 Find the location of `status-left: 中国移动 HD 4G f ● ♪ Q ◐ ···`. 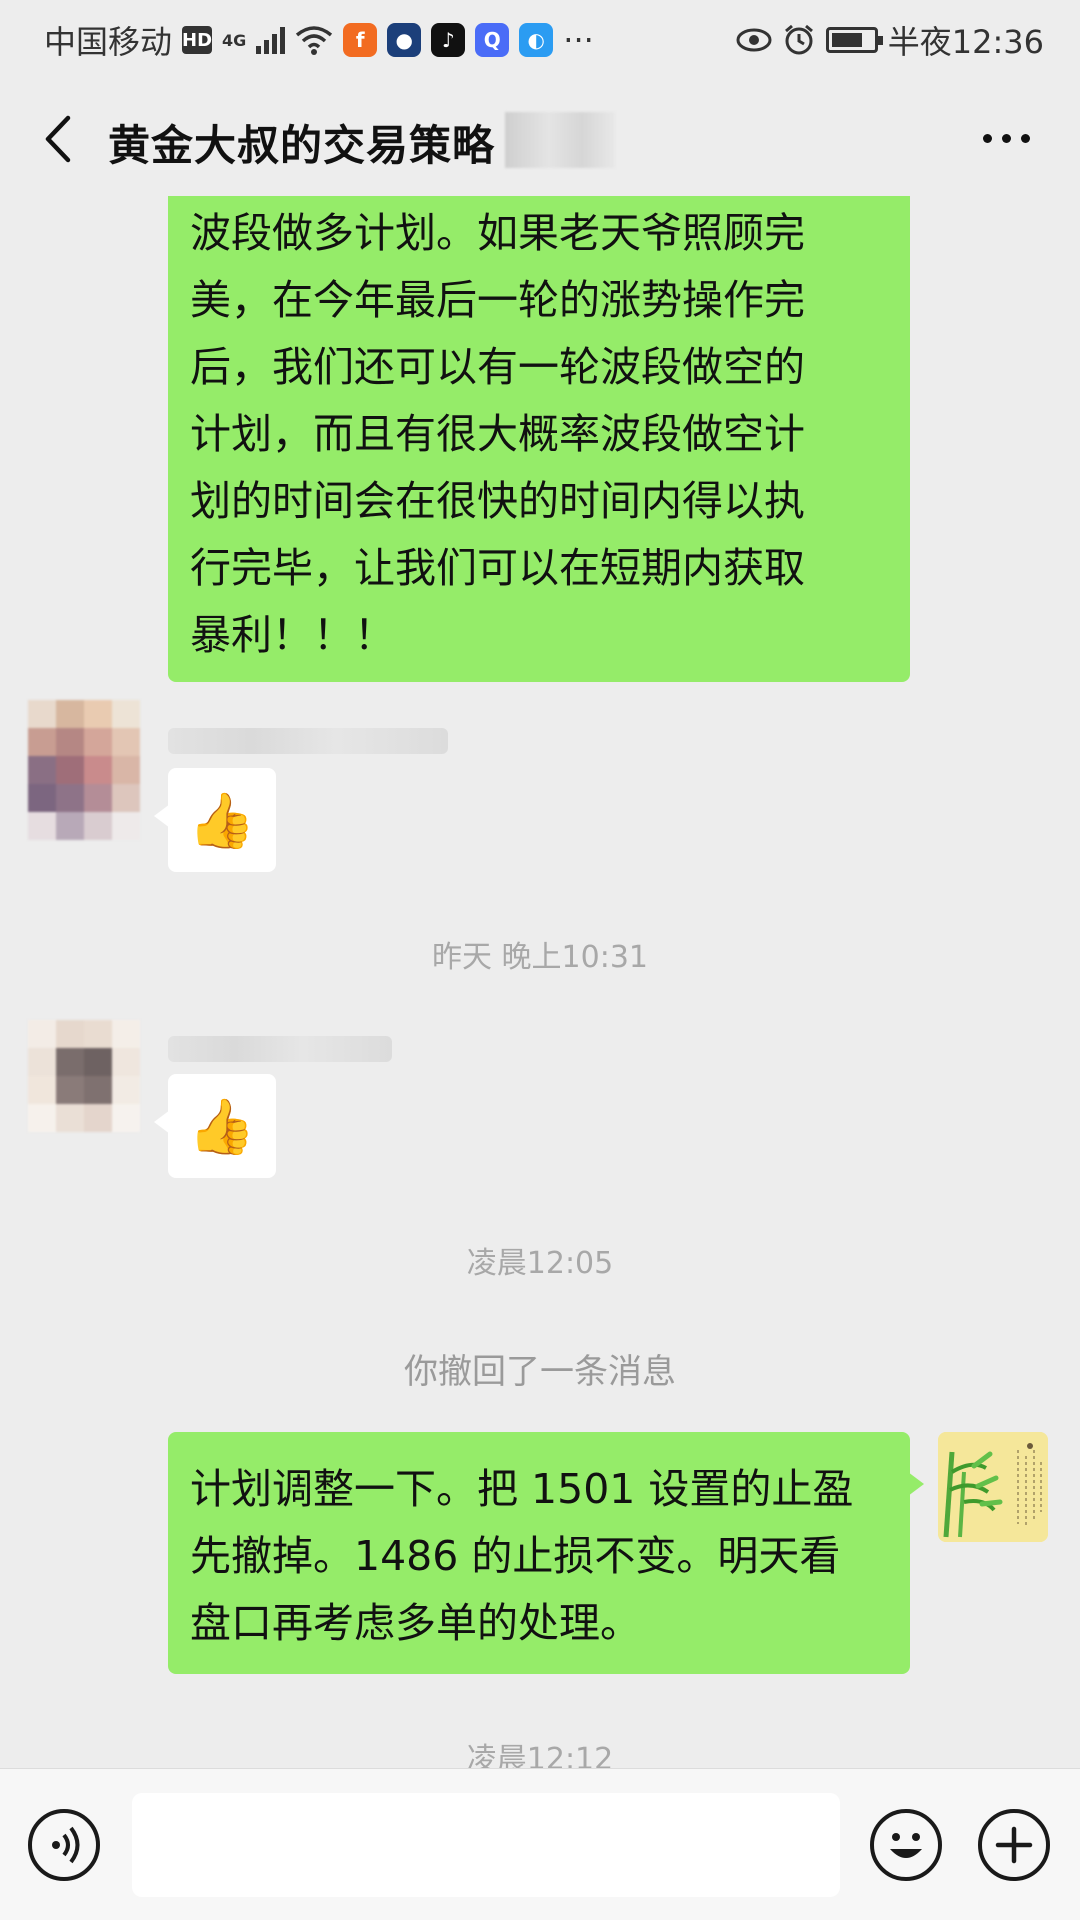

status-left: 中国移动 HD 4G f ● ♪ Q ◐ ··· is located at coordinates (319, 40).